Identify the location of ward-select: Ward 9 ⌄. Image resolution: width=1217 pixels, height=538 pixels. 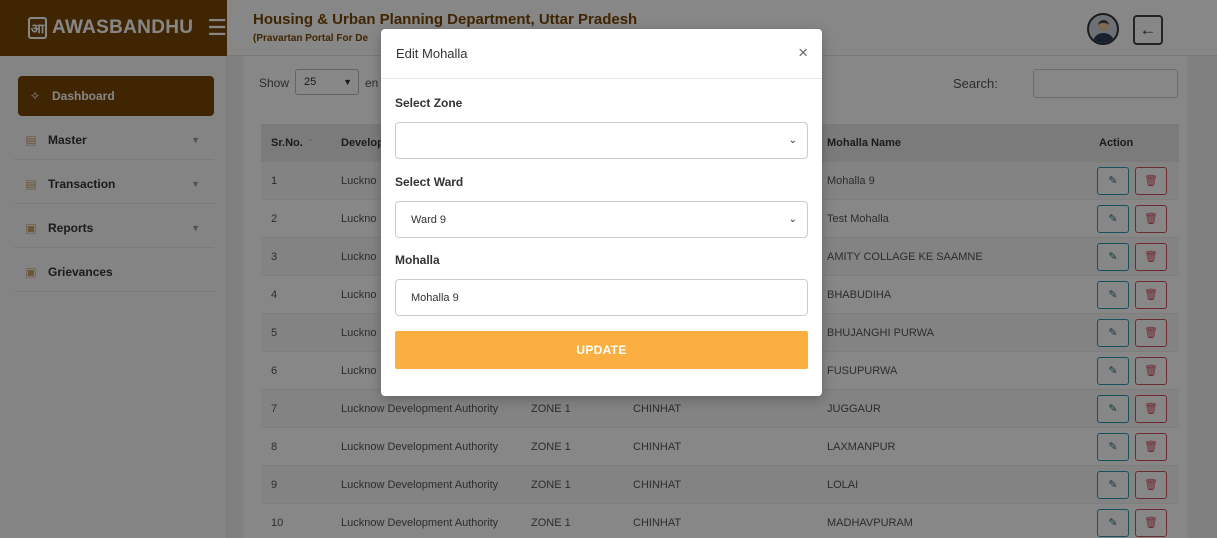
(601, 219).